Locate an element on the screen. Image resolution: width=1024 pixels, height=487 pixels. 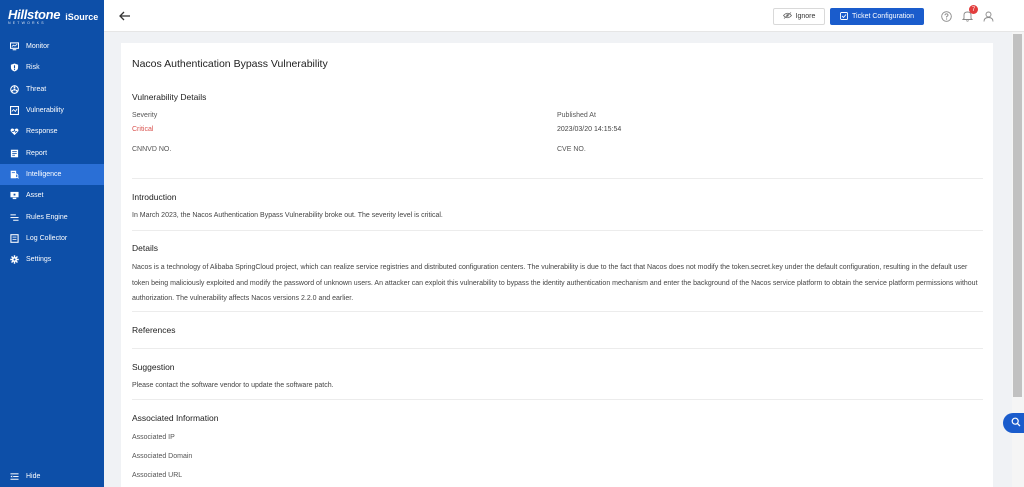
sidebar-item-label: Threat is located at coordinates (36, 89).